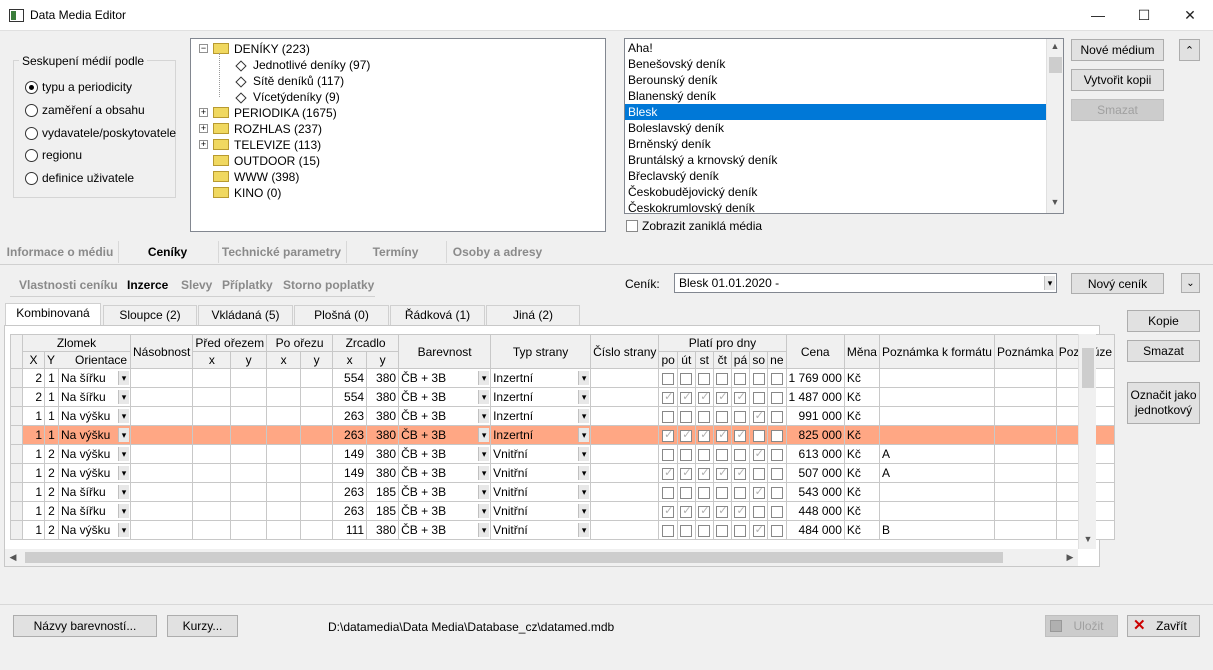 The height and width of the screenshot is (670, 1213). What do you see at coordinates (31, 133) in the screenshot?
I see `radio-dot` at bounding box center [31, 133].